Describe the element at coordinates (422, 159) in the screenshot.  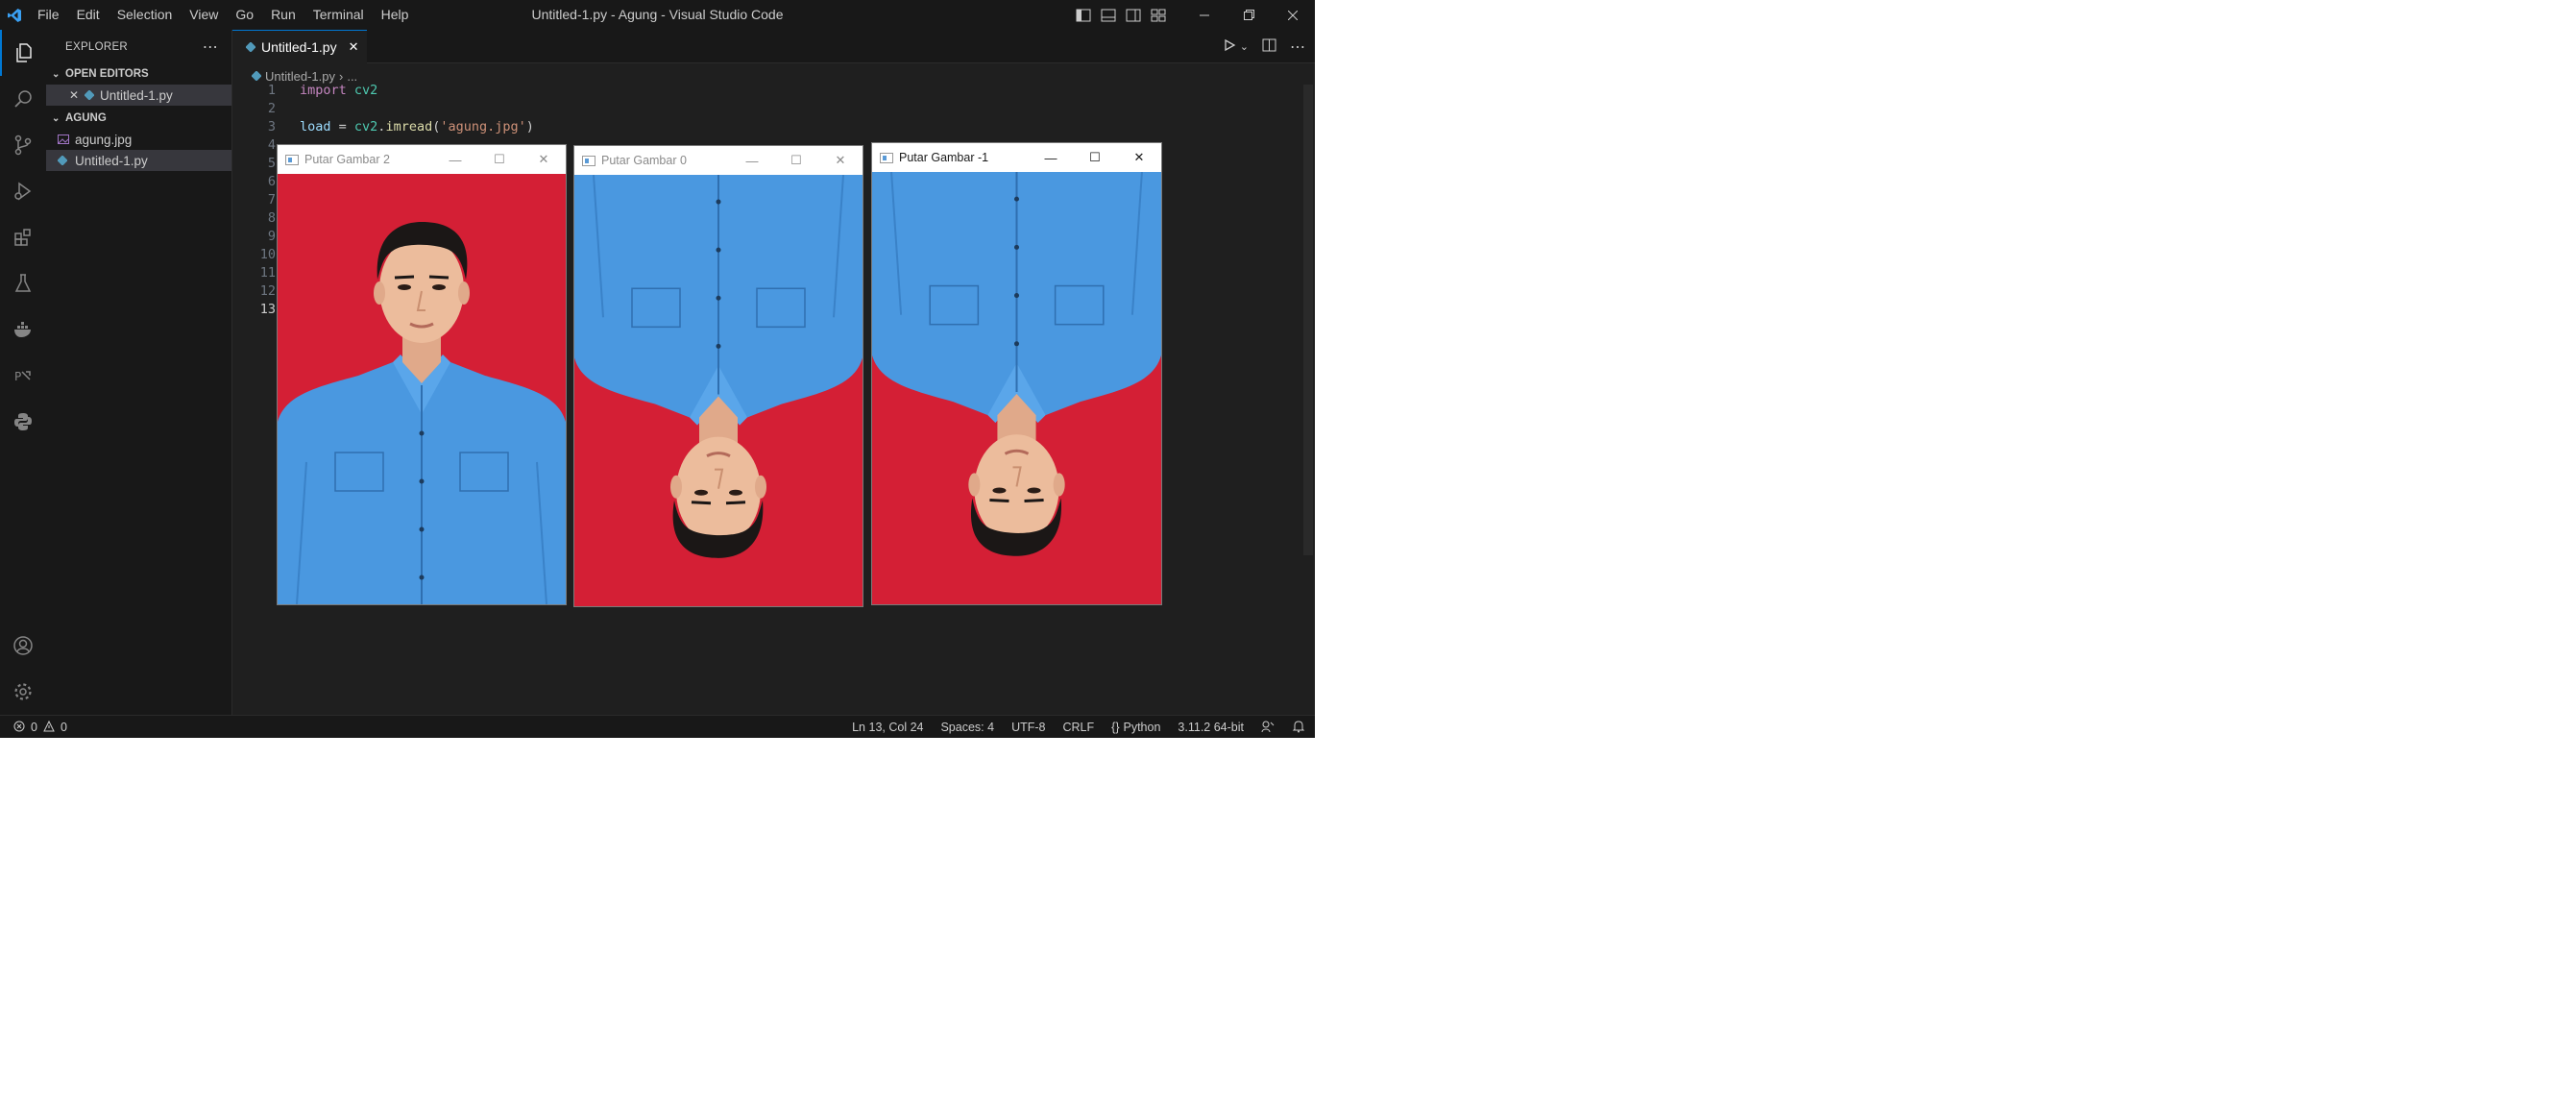
I see `image-window-titlebar: Putar Gambar 2 — ☐ ✕` at that location.